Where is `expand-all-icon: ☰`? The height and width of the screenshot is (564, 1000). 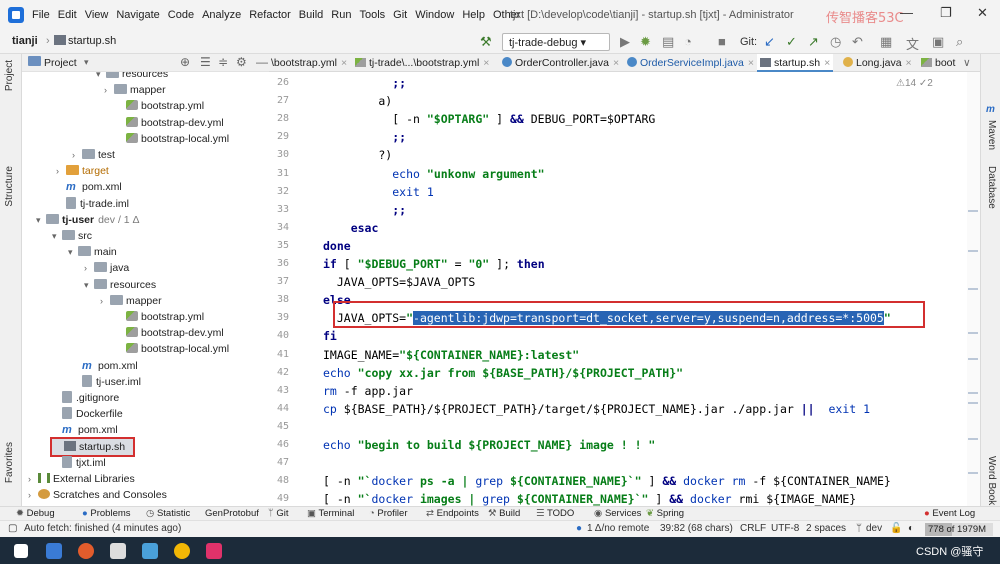
expand-all-icon: ☰ is located at coordinates (205, 62).